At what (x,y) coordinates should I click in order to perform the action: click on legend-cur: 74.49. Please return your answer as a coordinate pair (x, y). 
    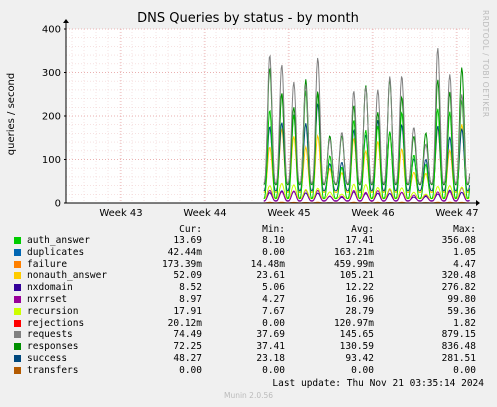
    Looking at the image, I should click on (187, 335).